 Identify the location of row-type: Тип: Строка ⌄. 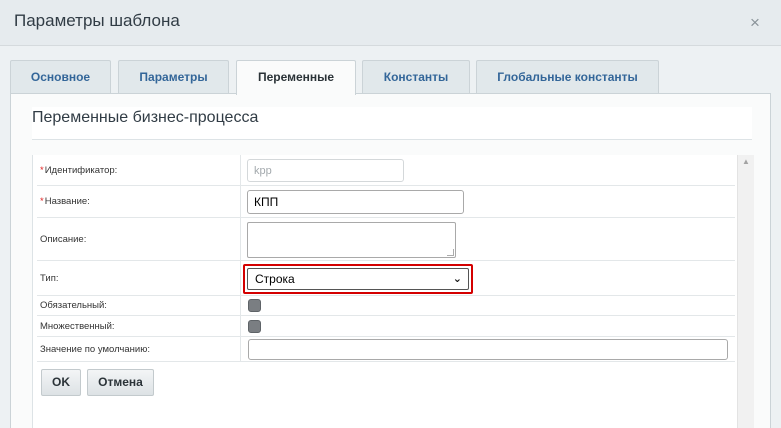
(386, 278).